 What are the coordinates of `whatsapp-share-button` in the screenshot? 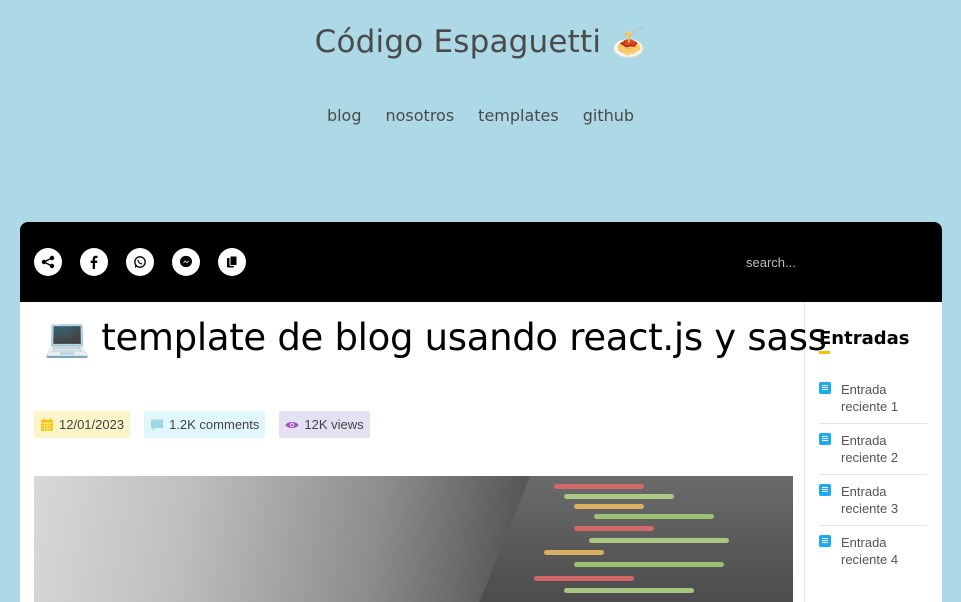 It's located at (140, 262).